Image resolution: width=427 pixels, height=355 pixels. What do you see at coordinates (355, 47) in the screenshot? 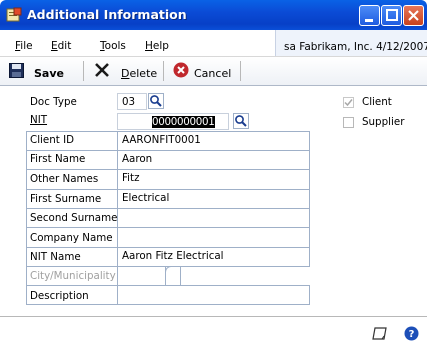
I see `company-info: sa Fabrikam, Inc. 4/12/2007` at bounding box center [355, 47].